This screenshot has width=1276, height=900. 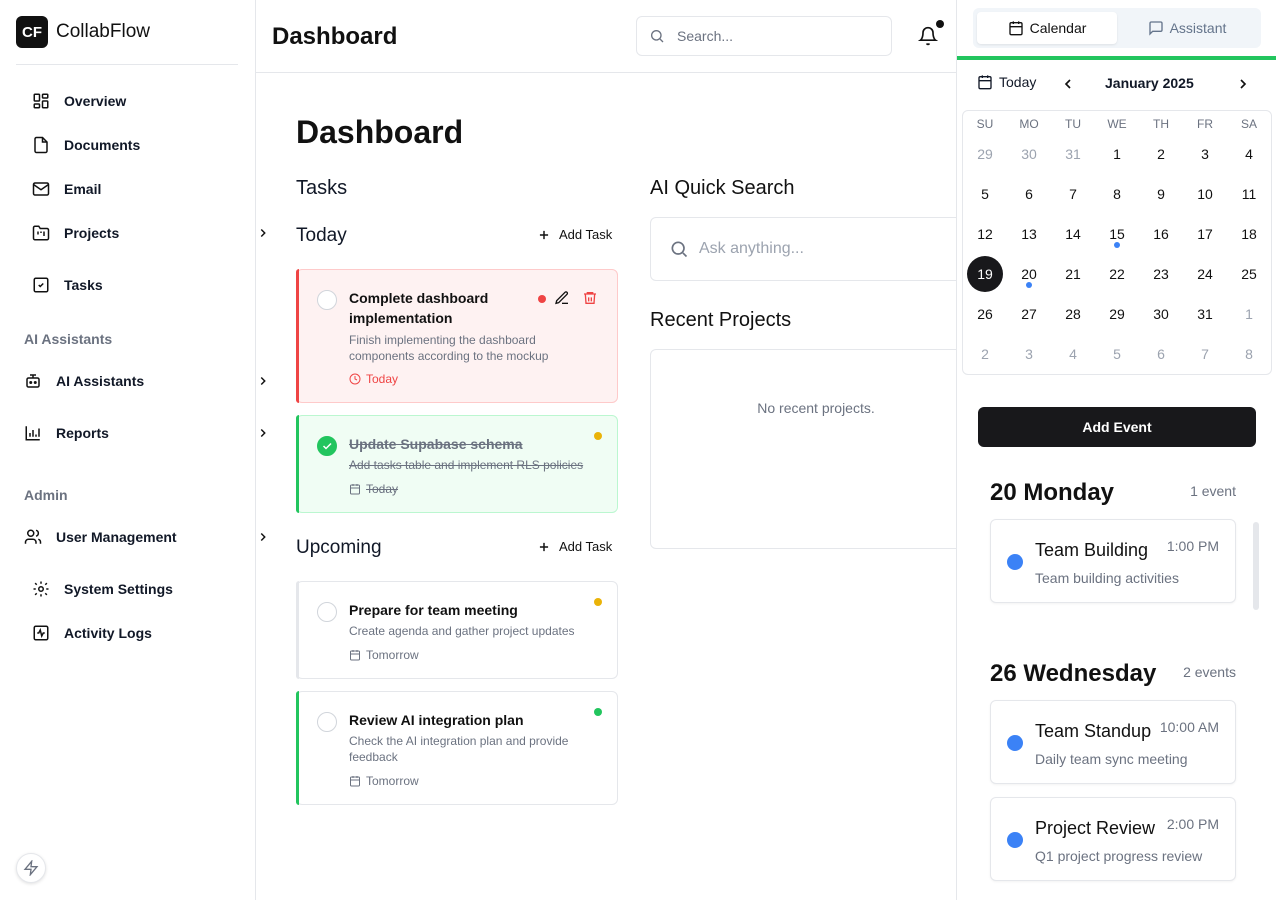 I want to click on scrollbar, so click(x=1256, y=566).